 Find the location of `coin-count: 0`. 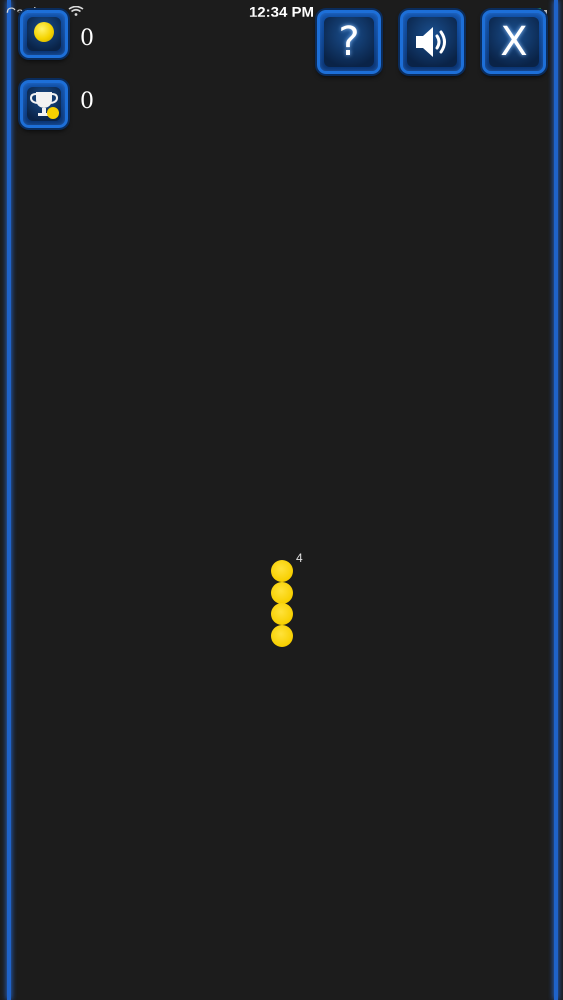

coin-count: 0 is located at coordinates (87, 38).